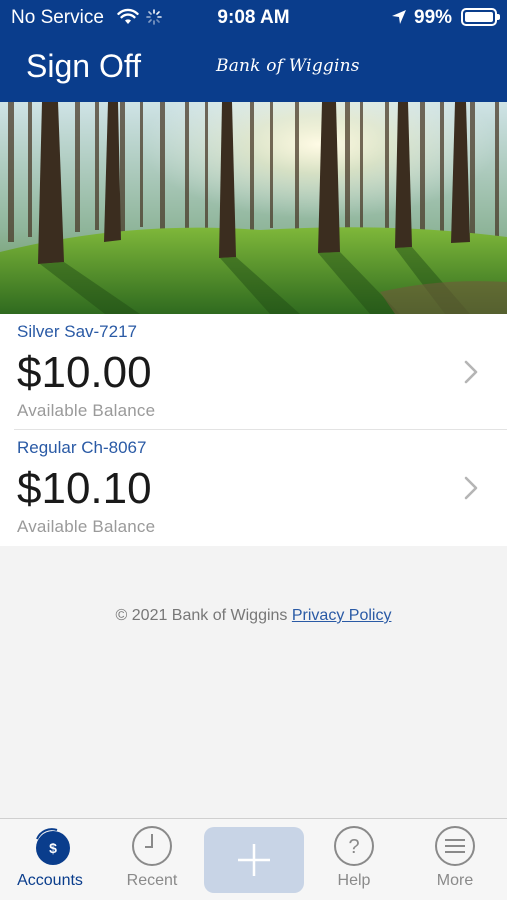  Describe the element at coordinates (399, 17) in the screenshot. I see `location-arrow-icon` at that location.